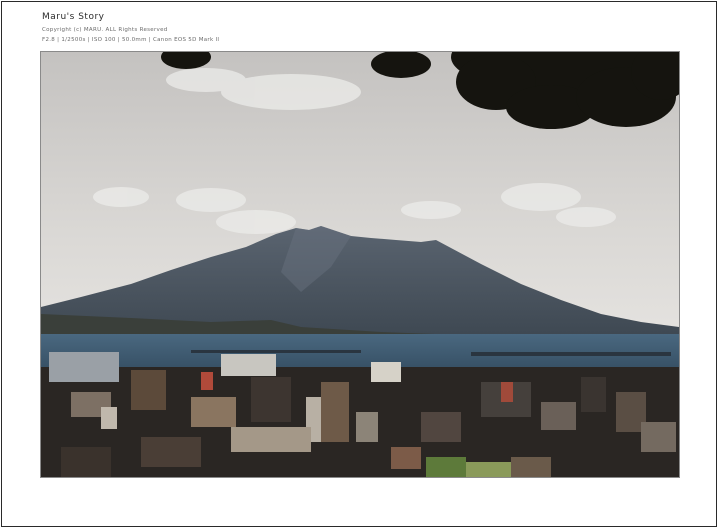  Describe the element at coordinates (73, 17) in the screenshot. I see `page-title: Maru's Story` at that location.